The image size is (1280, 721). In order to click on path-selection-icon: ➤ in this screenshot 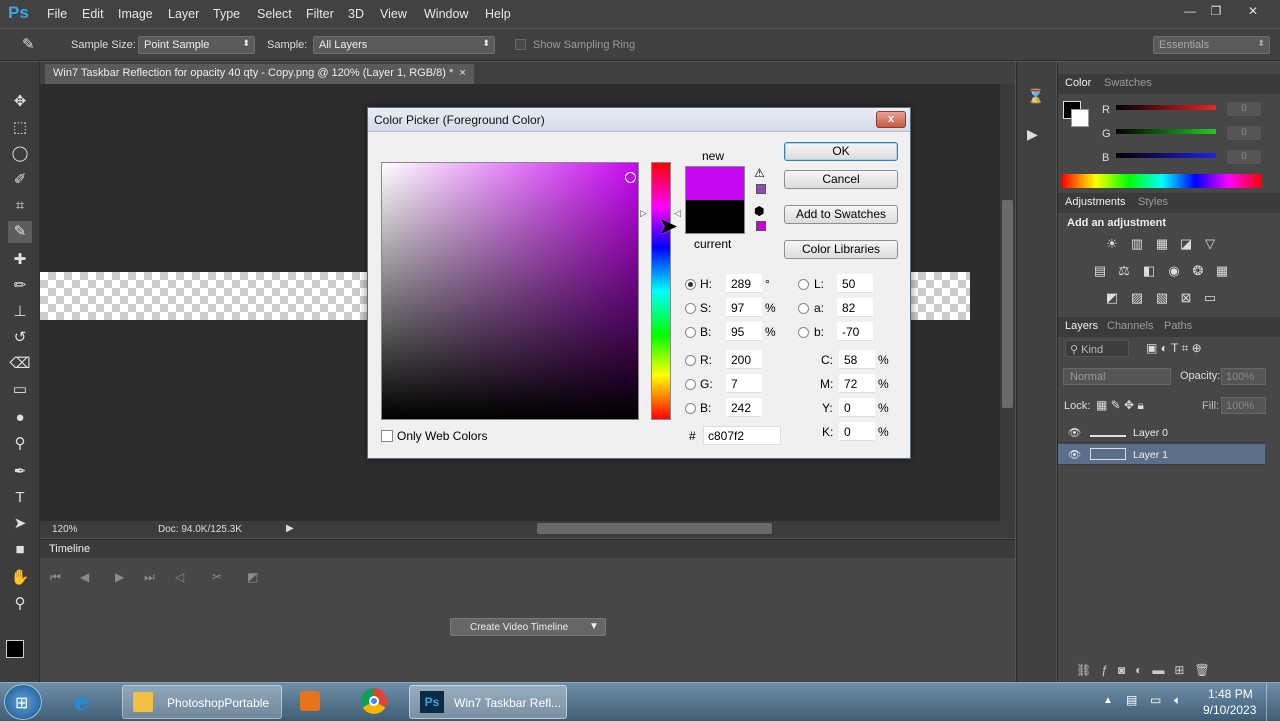, I will do `click(20, 524)`.